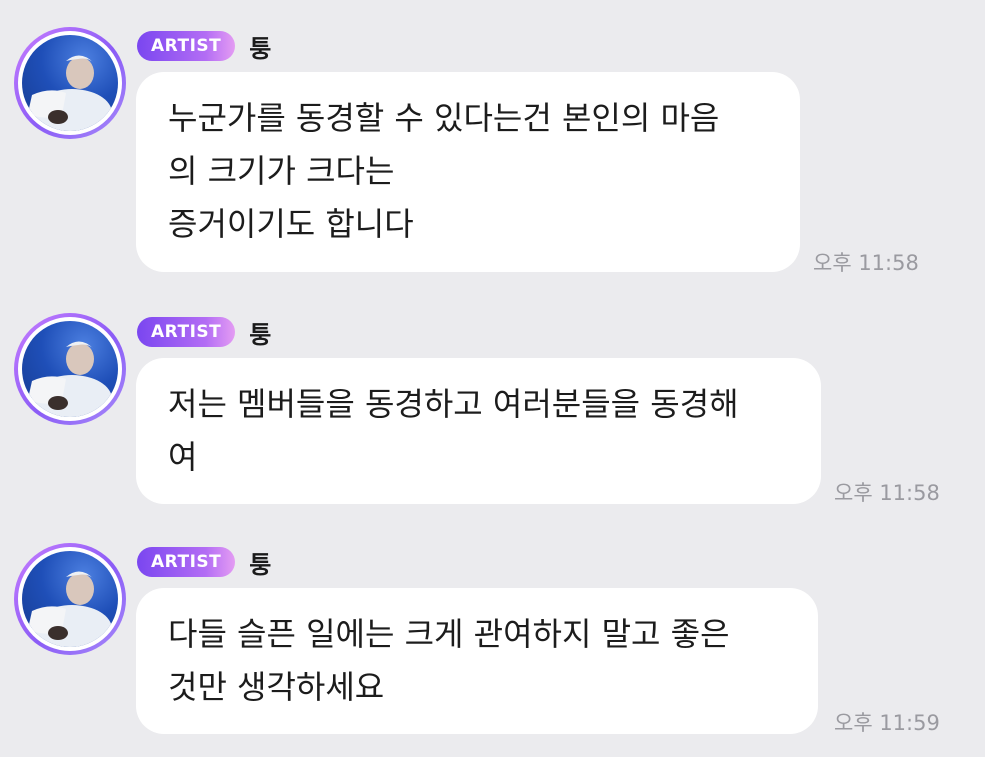  I want to click on message-line: 것만 생각하세요, so click(276, 687).